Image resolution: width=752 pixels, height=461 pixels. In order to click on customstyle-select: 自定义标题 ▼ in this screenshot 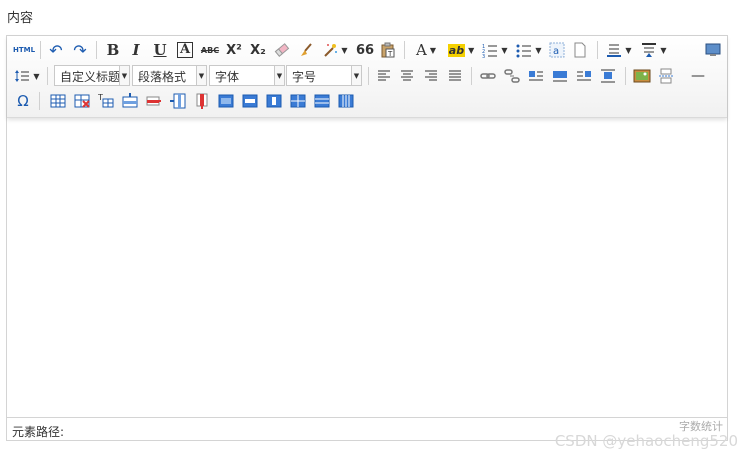, I will do `click(92, 75)`.